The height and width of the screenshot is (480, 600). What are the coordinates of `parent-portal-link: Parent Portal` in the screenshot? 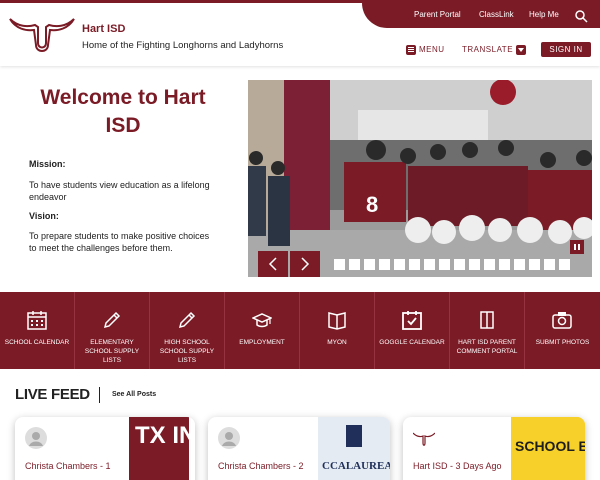 It's located at (437, 14).